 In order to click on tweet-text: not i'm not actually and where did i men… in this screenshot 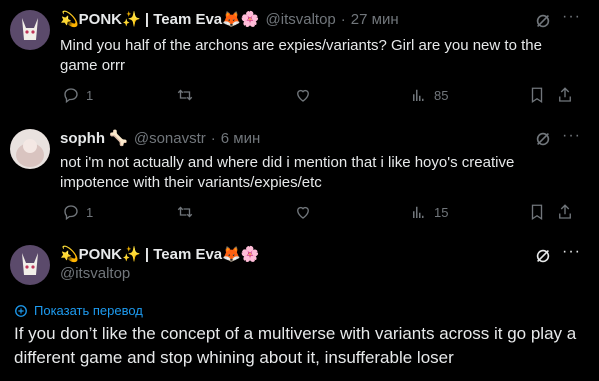, I will do `click(287, 172)`.